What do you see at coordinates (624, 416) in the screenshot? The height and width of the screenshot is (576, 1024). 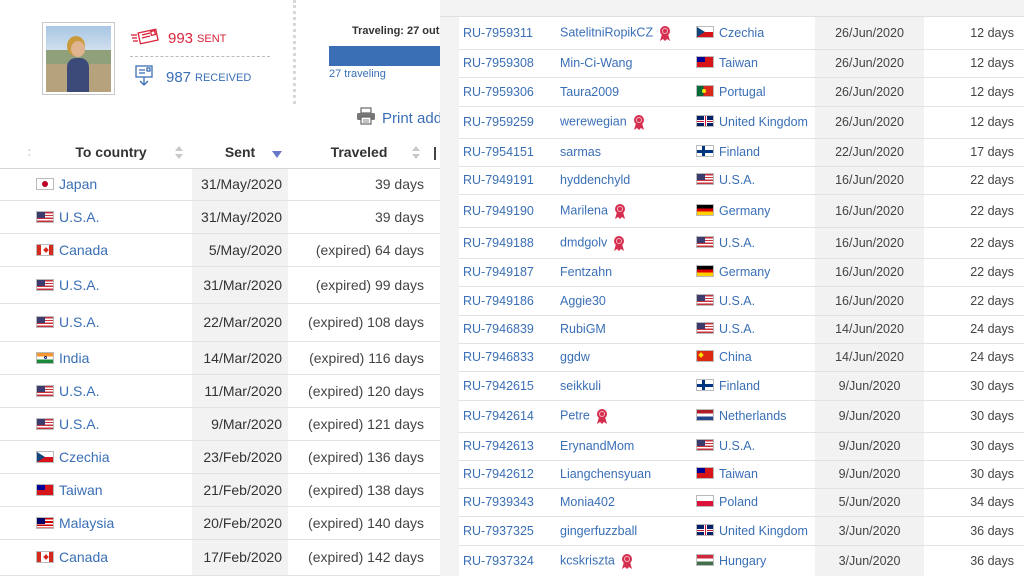 I see `user-cell: Petre` at bounding box center [624, 416].